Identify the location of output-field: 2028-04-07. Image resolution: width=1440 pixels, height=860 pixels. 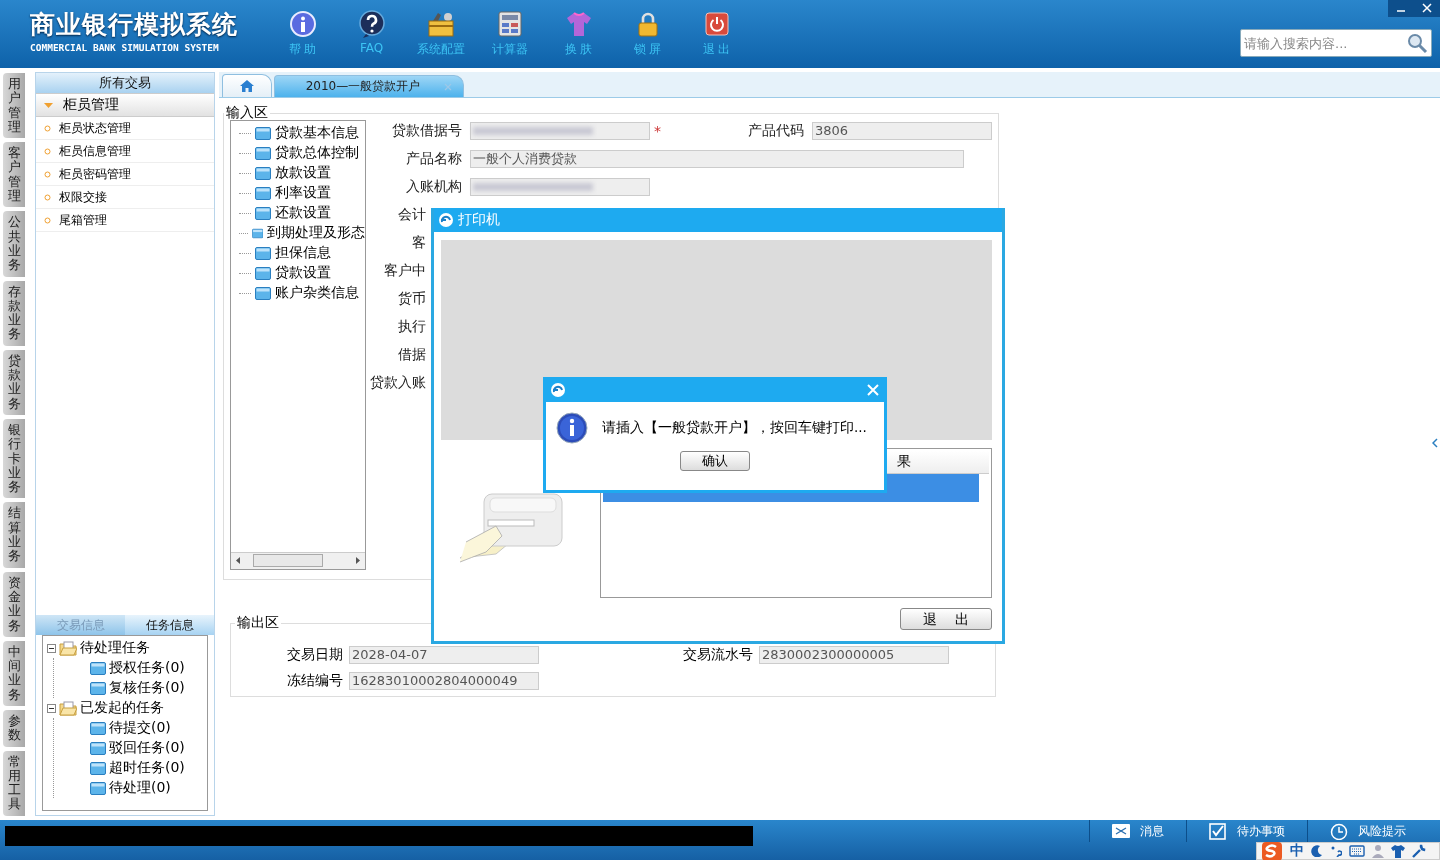
(444, 655).